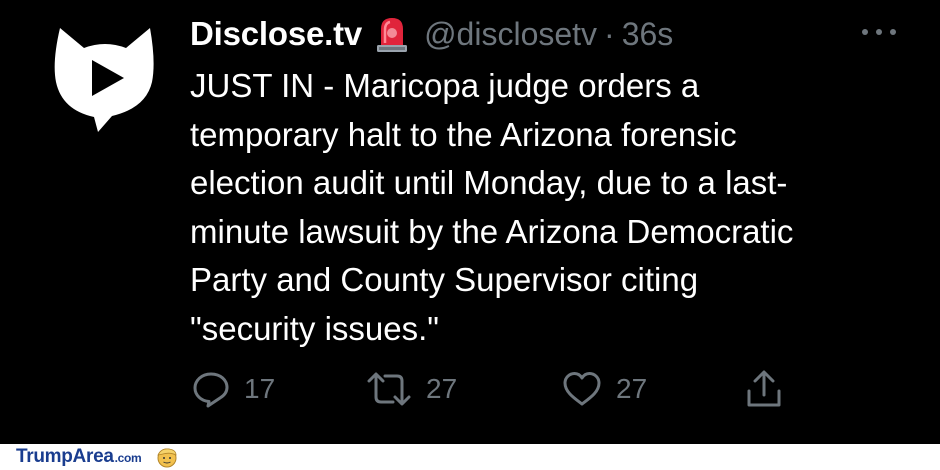 Image resolution: width=940 pixels, height=470 pixels. I want to click on avatar, so click(105, 78).